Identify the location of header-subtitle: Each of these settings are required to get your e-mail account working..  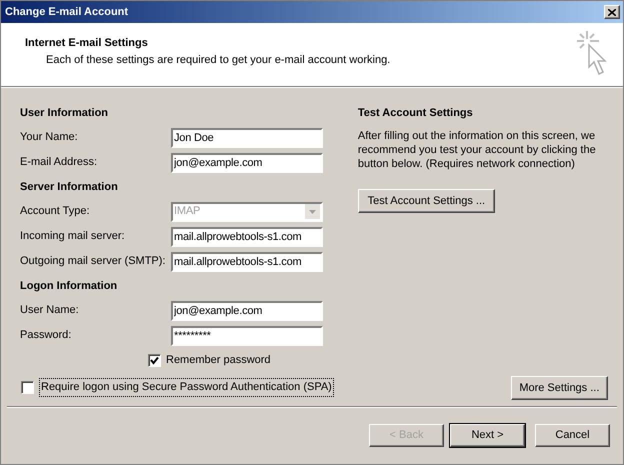
(217, 60).